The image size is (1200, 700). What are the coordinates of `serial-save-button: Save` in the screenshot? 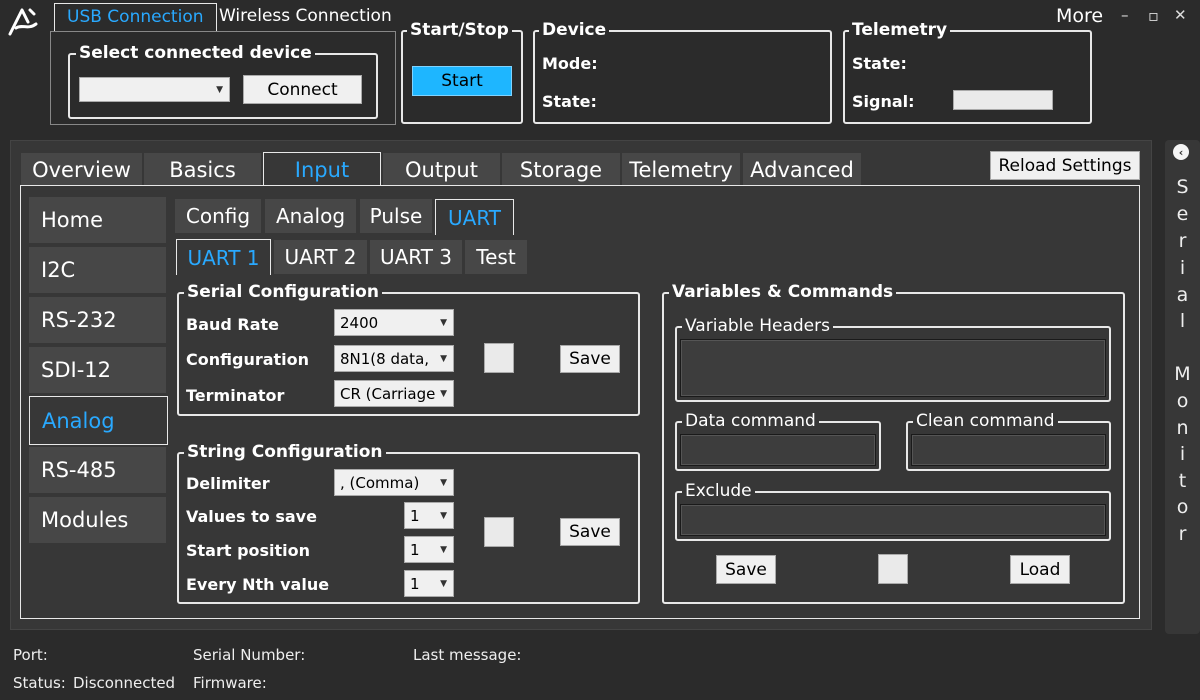 It's located at (590, 359).